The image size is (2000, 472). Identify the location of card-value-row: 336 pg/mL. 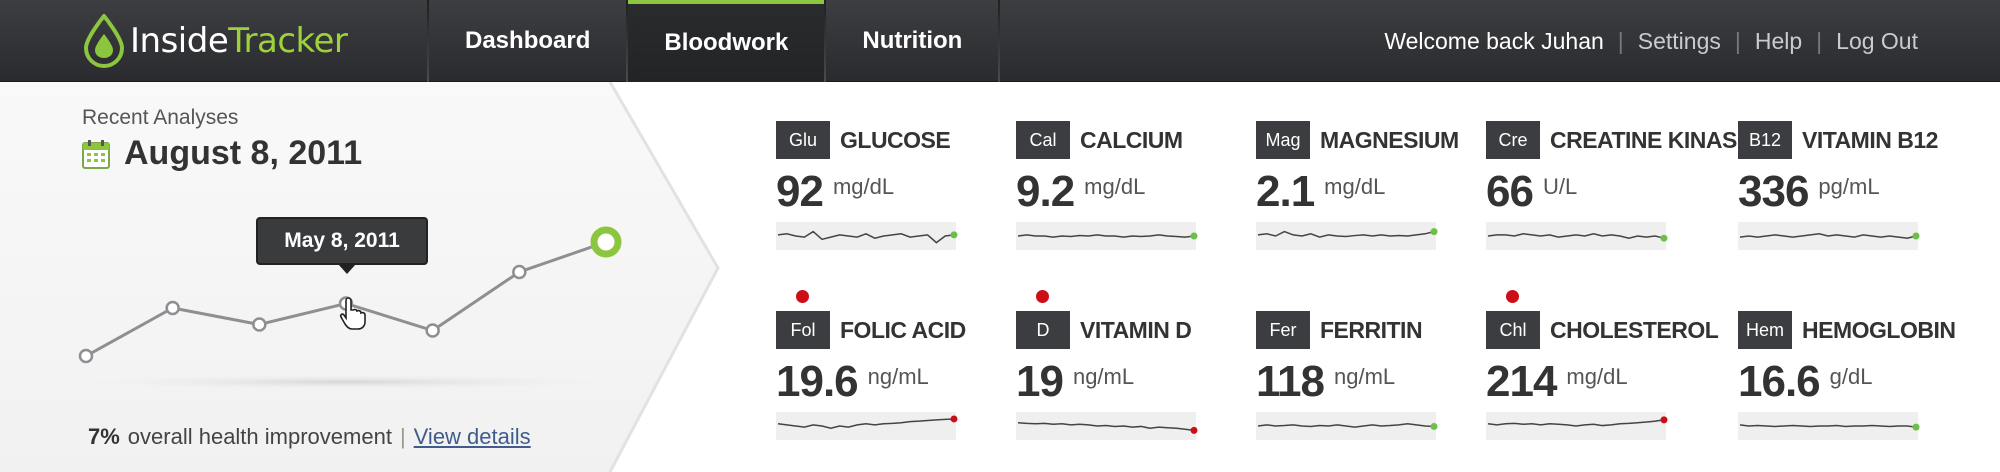
(1853, 193).